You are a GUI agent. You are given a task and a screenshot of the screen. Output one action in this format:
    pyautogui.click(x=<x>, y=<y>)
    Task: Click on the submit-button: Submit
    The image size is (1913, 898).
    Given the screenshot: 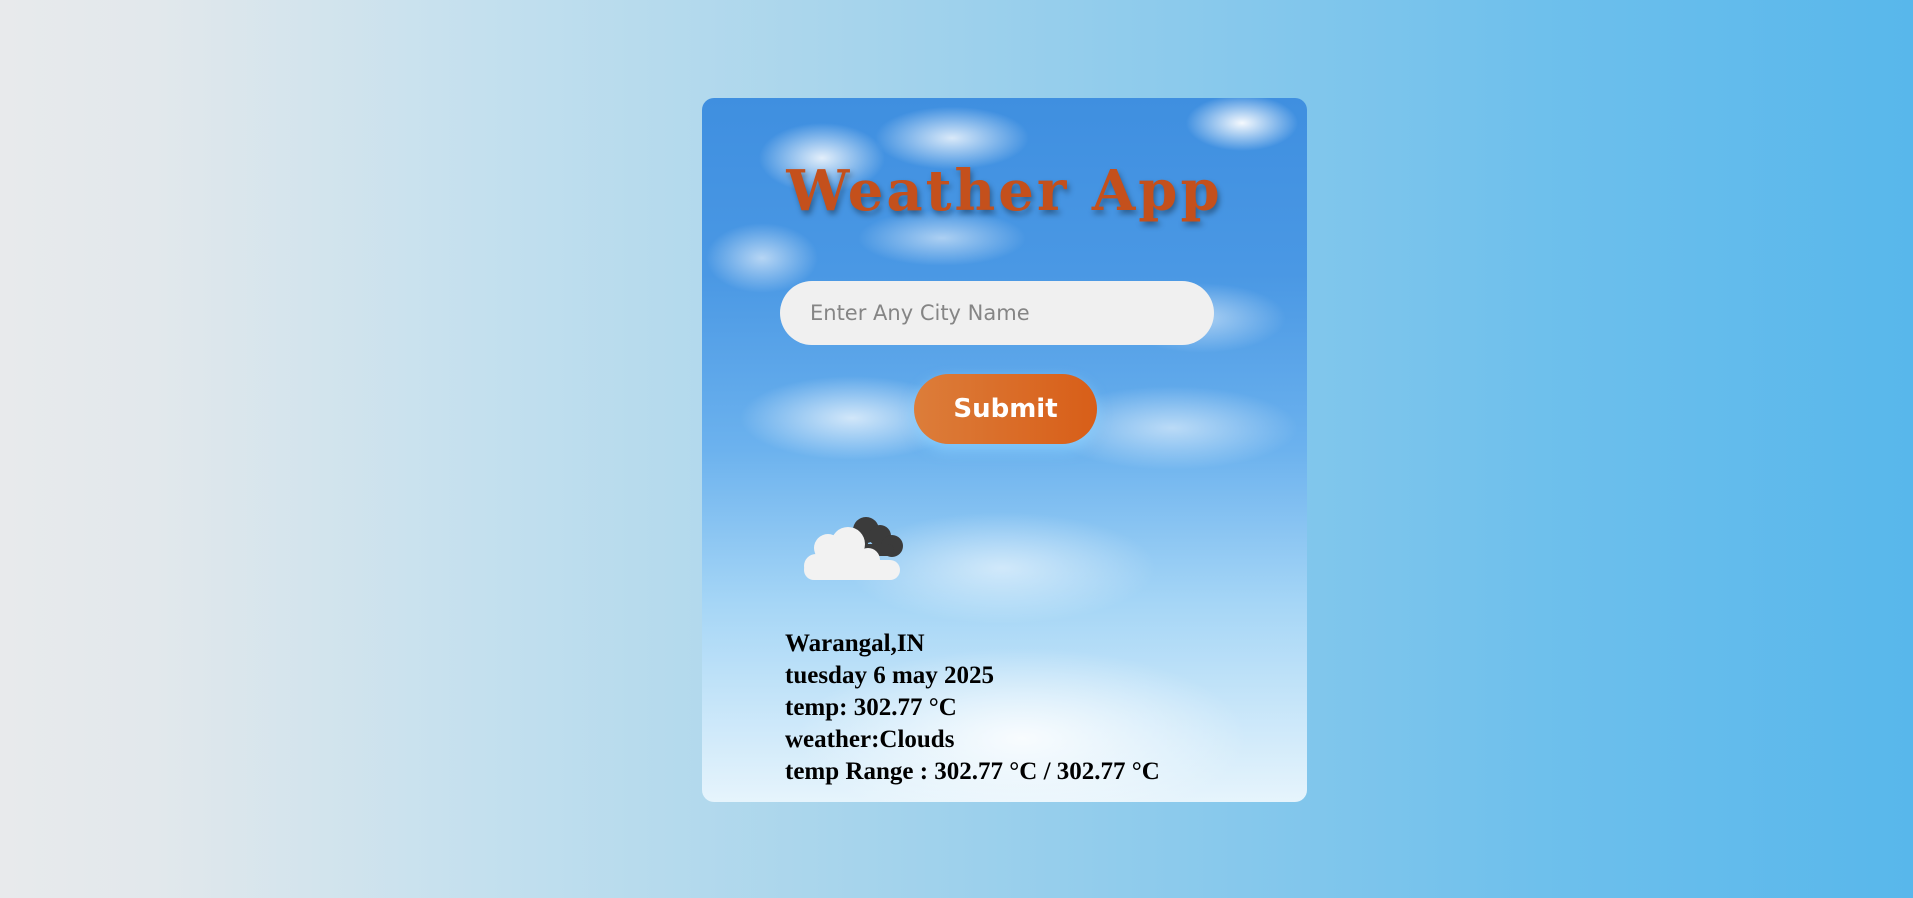 What is the action you would take?
    pyautogui.click(x=1005, y=409)
    